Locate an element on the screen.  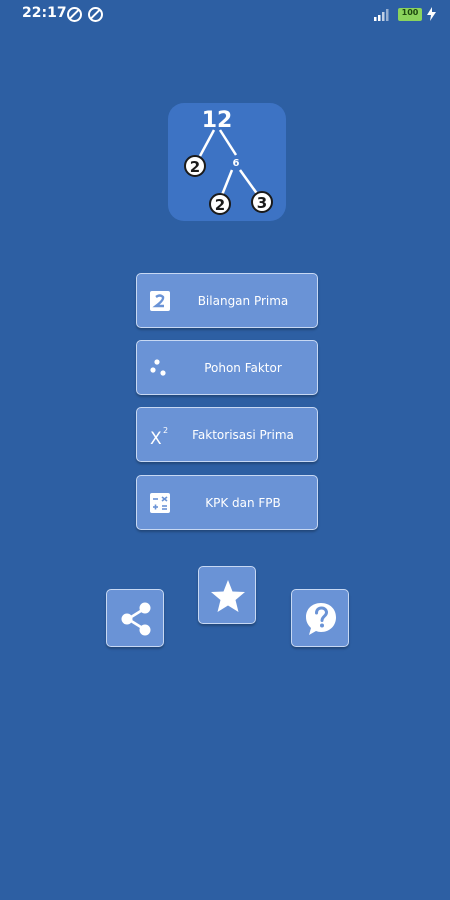
menu-item-label: KPK dan FPB is located at coordinates (243, 503).